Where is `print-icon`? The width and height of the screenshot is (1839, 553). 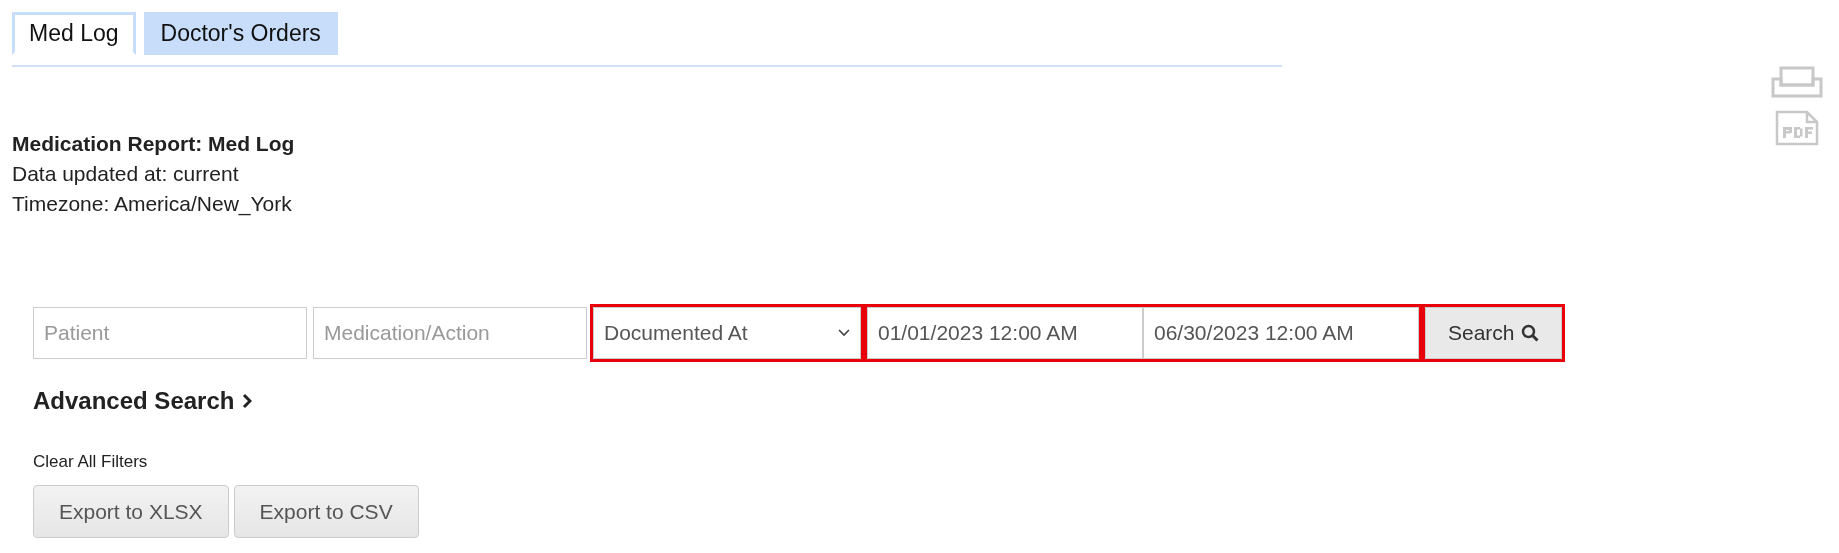
print-icon is located at coordinates (1797, 82).